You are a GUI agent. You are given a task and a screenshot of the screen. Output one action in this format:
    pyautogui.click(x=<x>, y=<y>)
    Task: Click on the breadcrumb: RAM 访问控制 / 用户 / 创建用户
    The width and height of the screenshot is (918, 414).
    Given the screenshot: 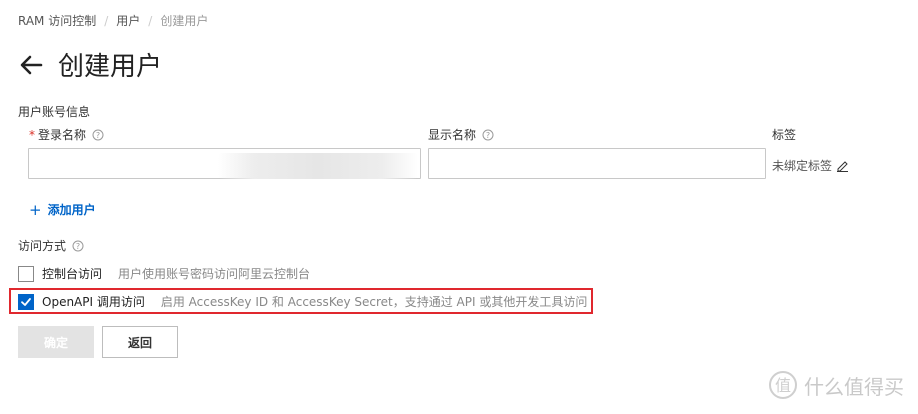 What is the action you would take?
    pyautogui.click(x=113, y=20)
    